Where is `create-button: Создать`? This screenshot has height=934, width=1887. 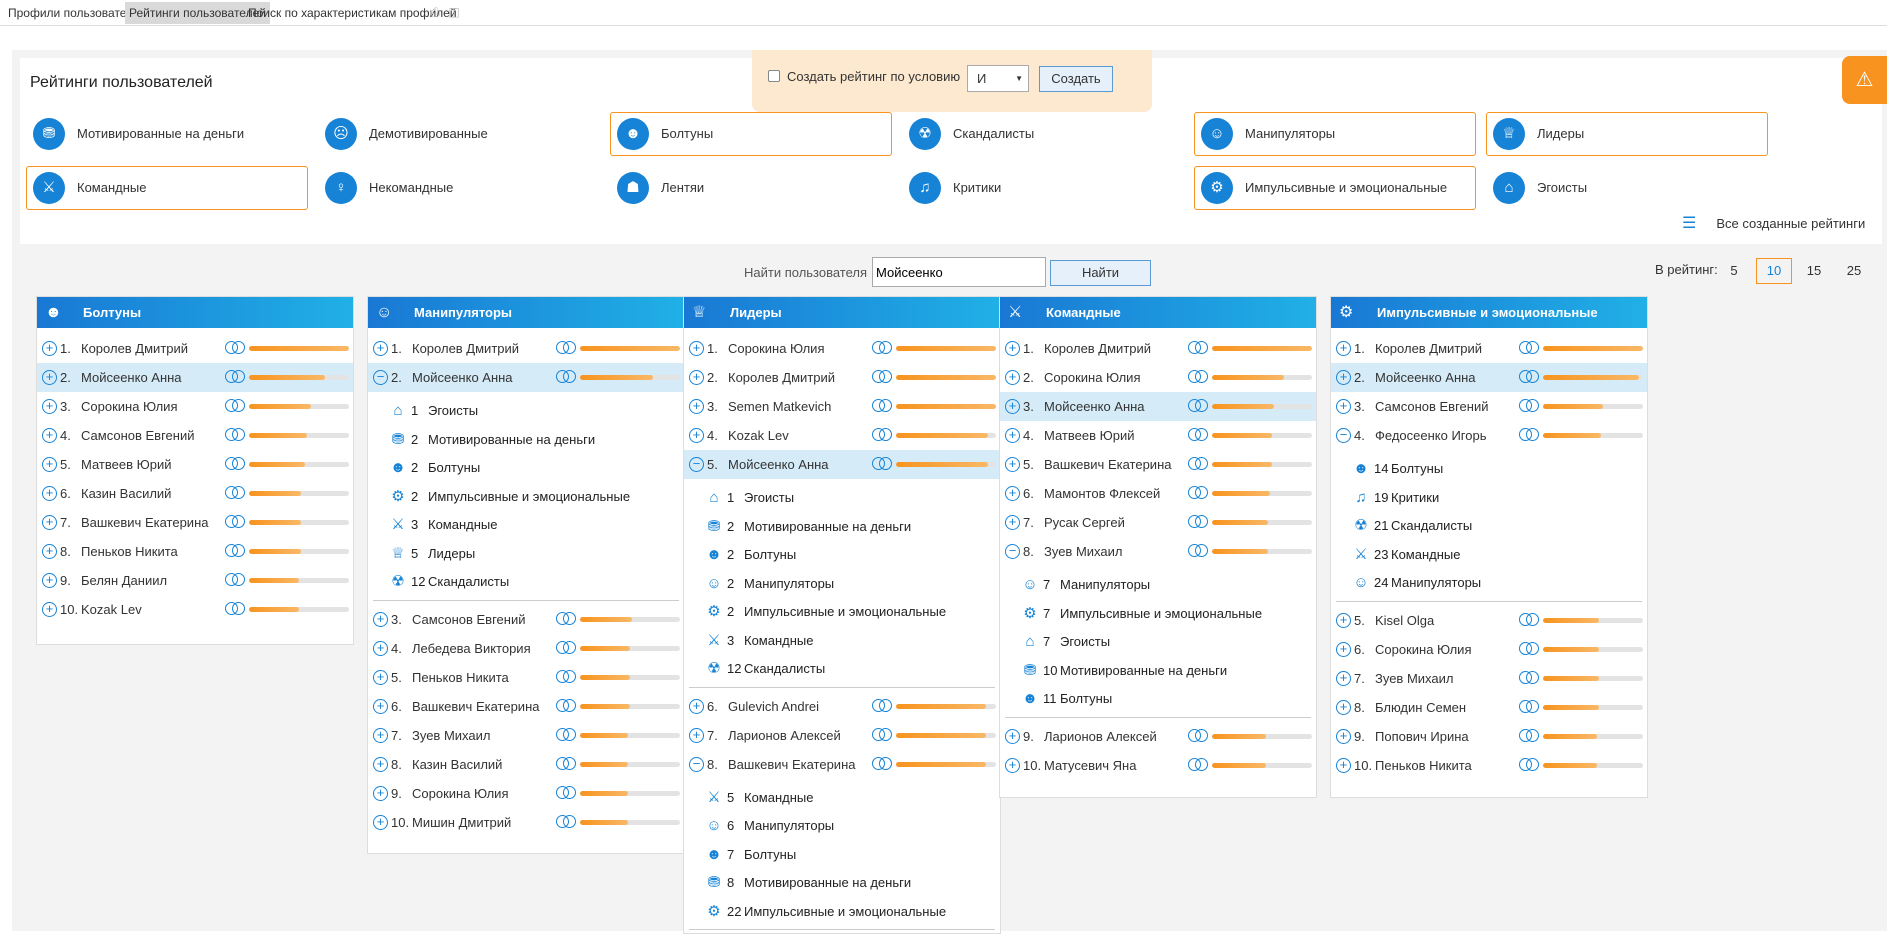
create-button: Создать is located at coordinates (1076, 79).